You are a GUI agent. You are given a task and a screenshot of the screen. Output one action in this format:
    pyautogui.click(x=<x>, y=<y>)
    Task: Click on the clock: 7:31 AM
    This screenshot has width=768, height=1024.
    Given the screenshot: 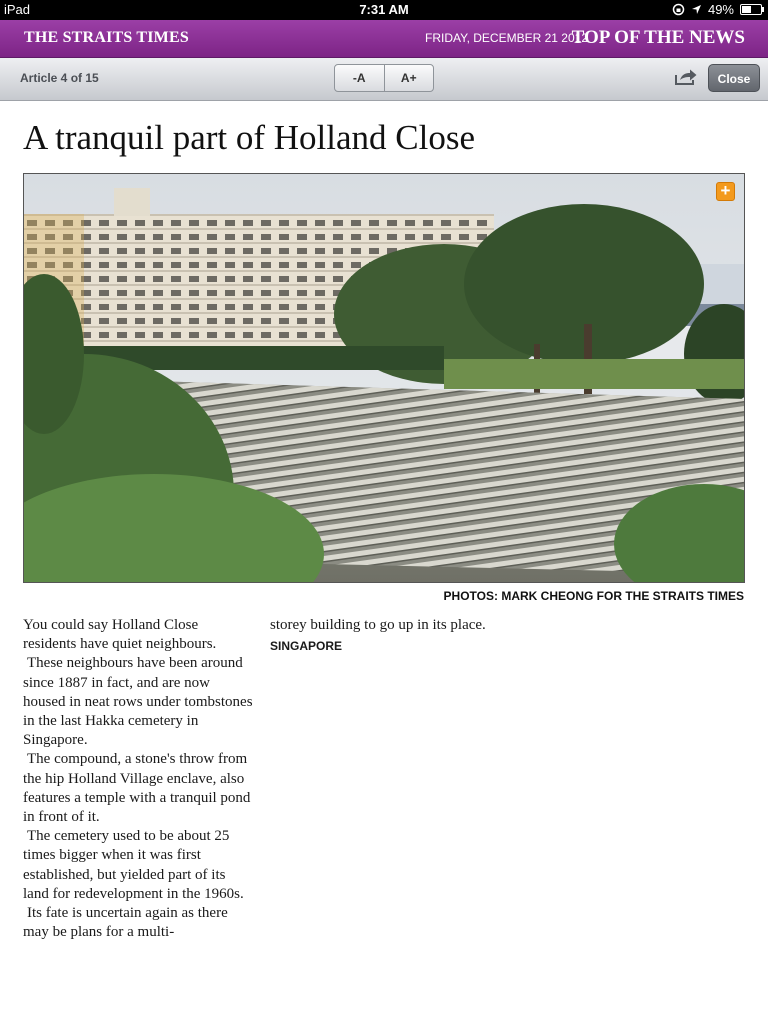 What is the action you would take?
    pyautogui.click(x=384, y=9)
    